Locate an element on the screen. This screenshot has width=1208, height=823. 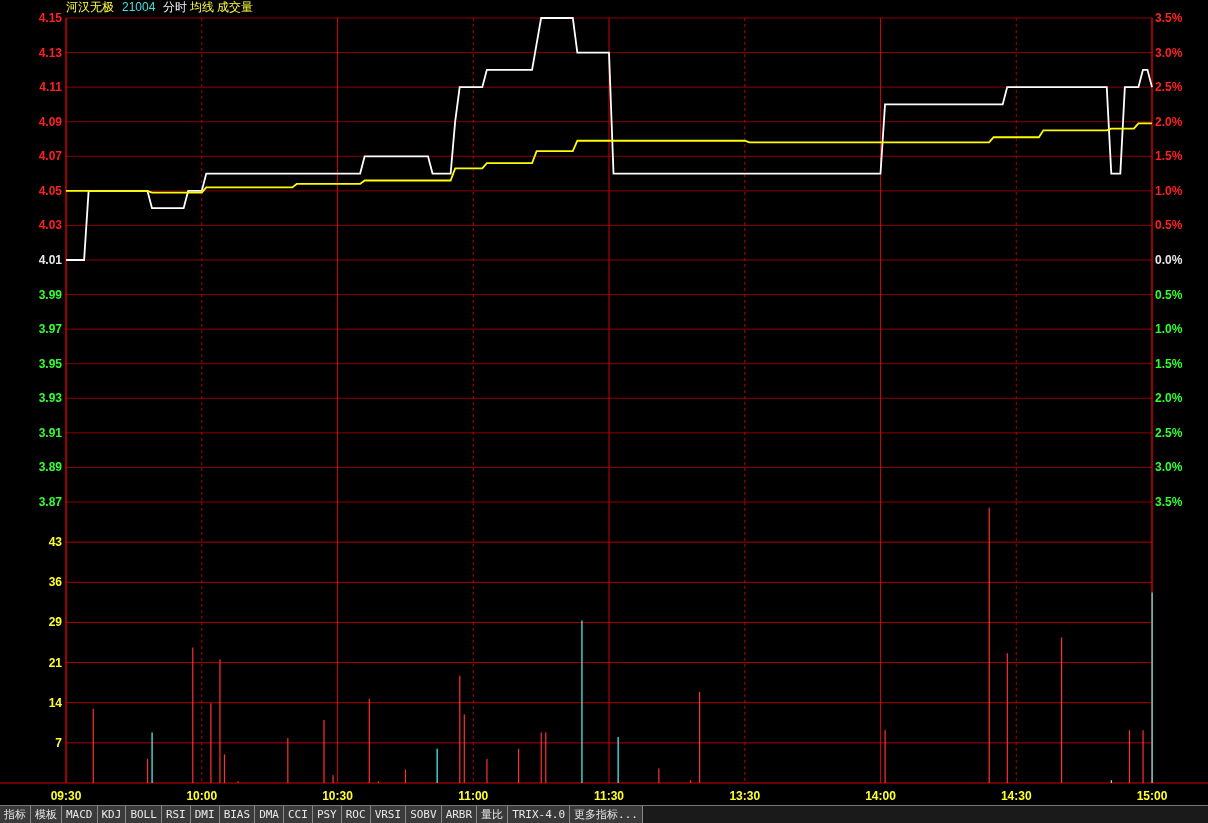
time-axis-label: 11:00 is located at coordinates (473, 796).